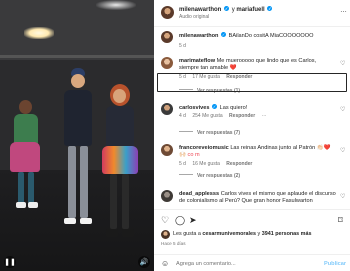 The width and height of the screenshot is (350, 271). Describe the element at coordinates (122, 164) in the screenshot. I see `dancer-right` at that location.